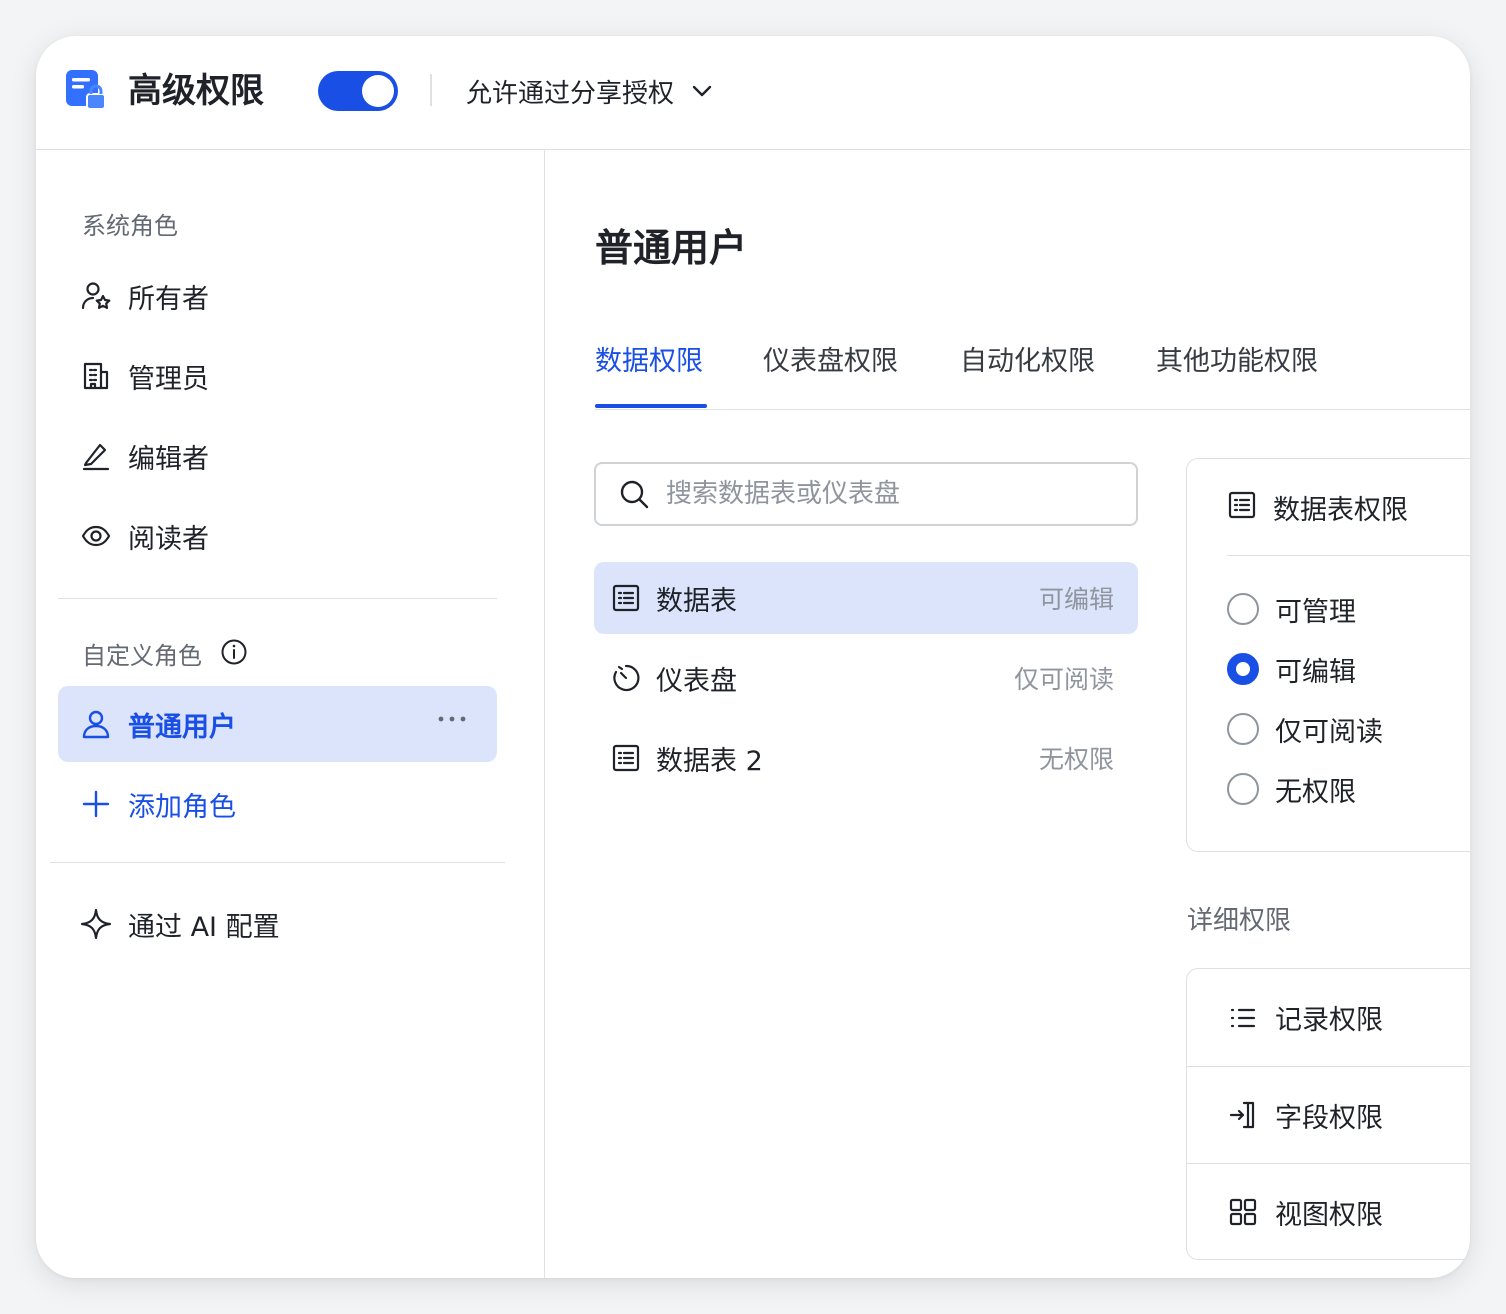 The image size is (1506, 1314). Describe the element at coordinates (277, 724) in the screenshot. I see `role-item-normal-user: 普通用户` at that location.